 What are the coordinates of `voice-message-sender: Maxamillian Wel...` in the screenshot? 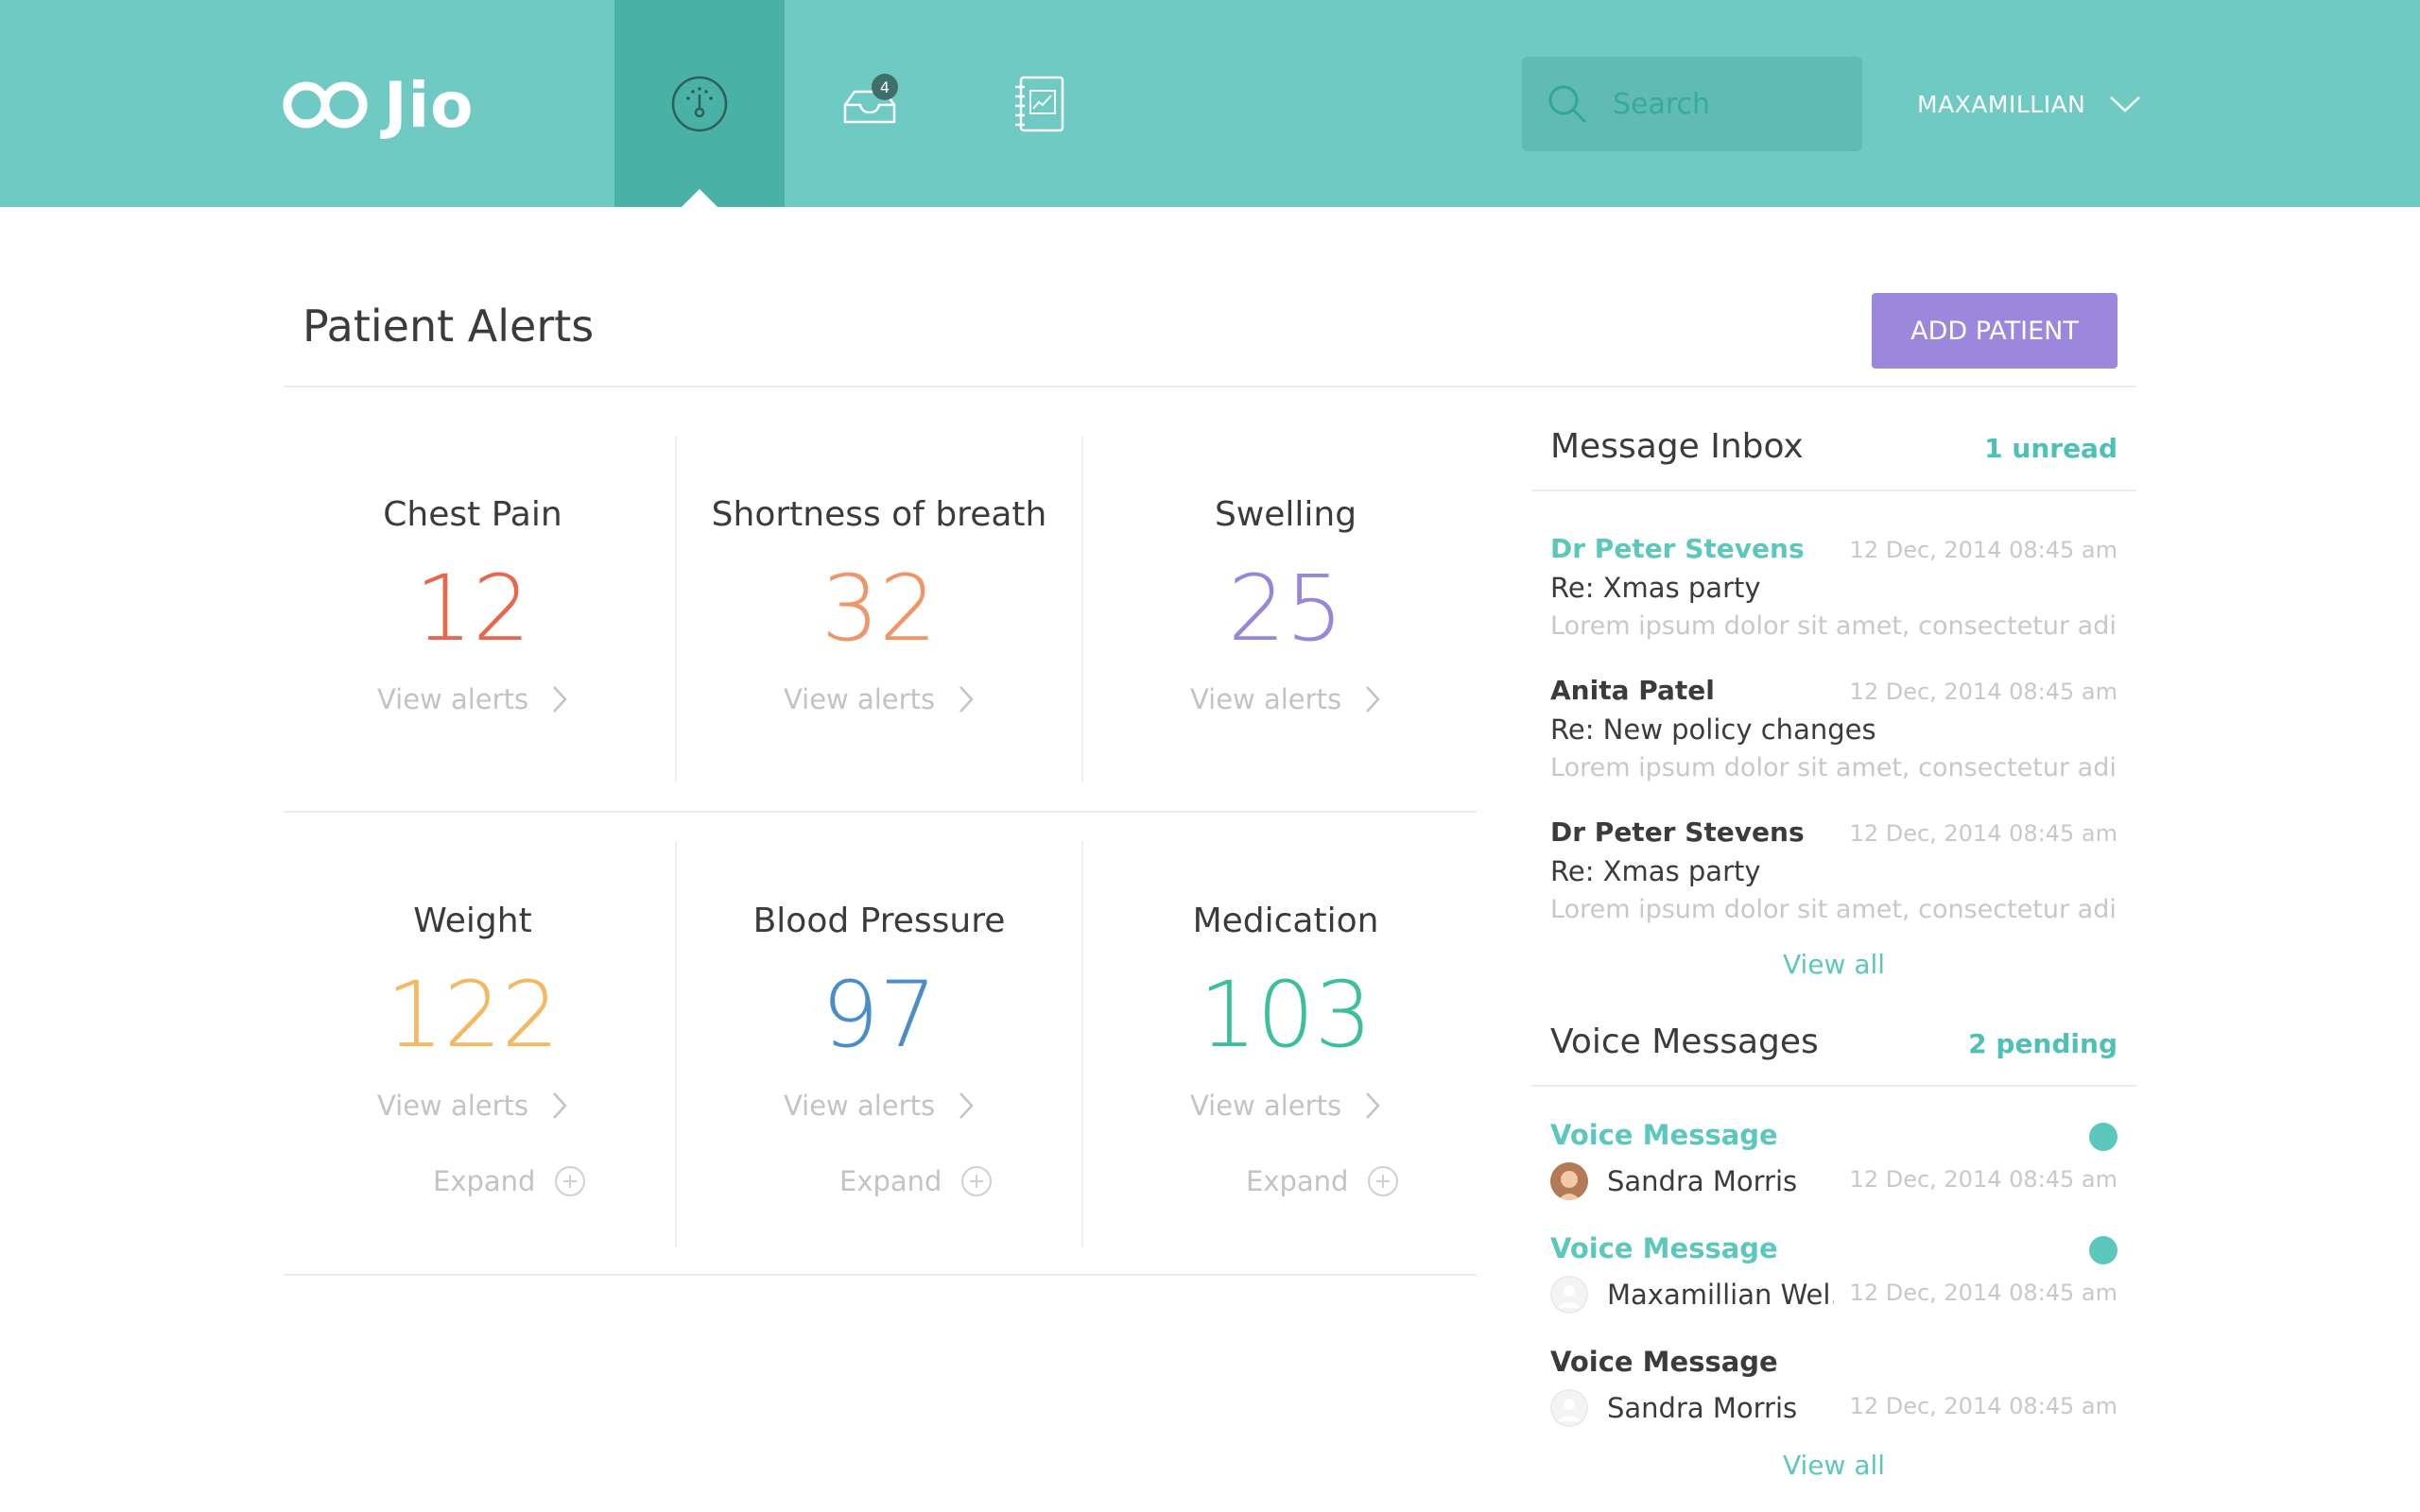 It's located at (1720, 1295).